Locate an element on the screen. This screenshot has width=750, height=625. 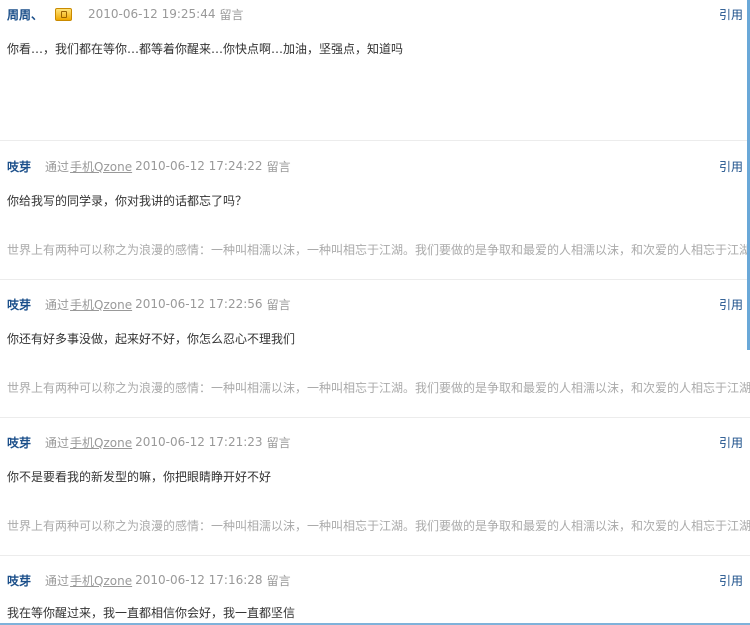
vip-badge-icon is located at coordinates (64, 14).